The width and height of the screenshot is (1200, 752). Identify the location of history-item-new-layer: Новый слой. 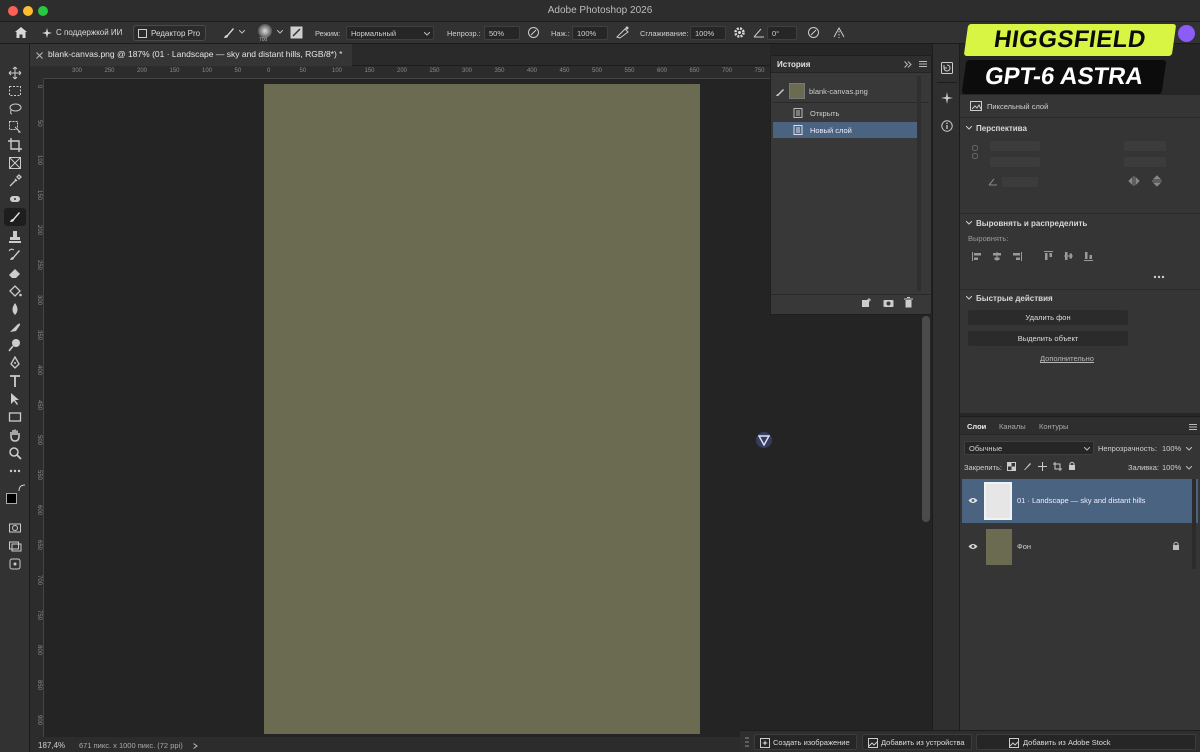
(847, 130).